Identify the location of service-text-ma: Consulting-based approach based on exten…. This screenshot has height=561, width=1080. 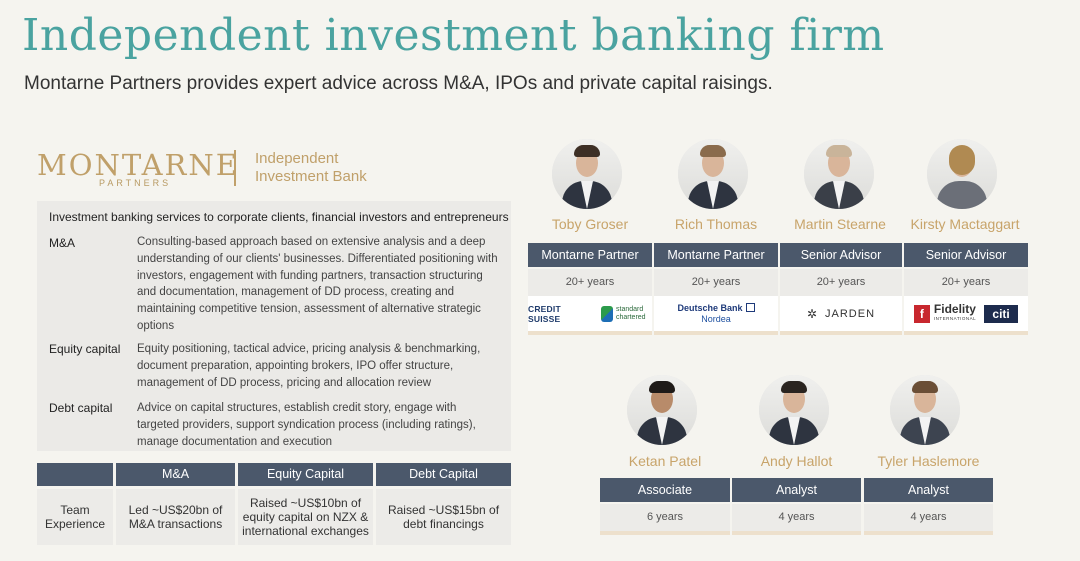
(317, 284).